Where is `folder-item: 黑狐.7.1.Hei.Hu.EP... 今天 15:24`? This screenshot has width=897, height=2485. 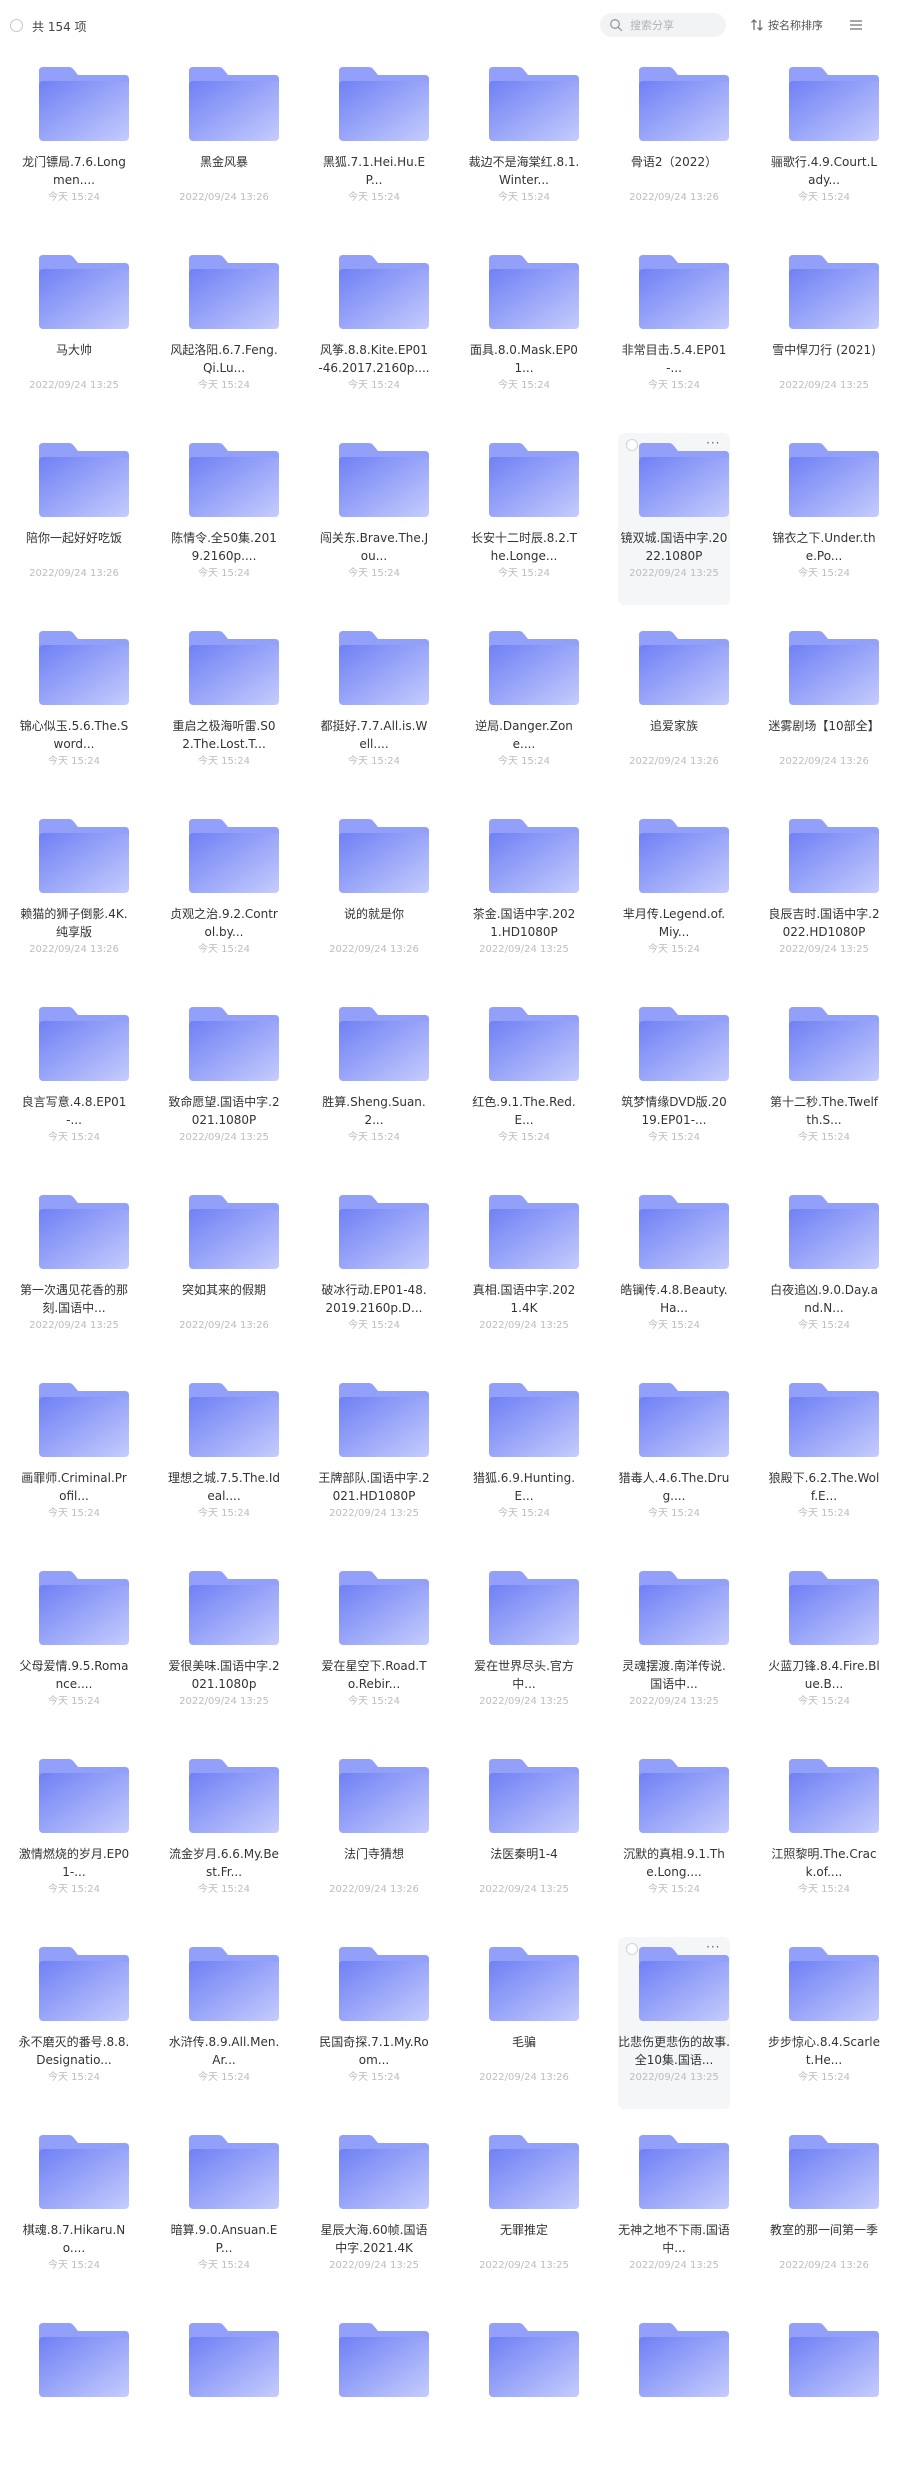
folder-item: 黑狐.7.1.Hei.Hu.EP... 今天 15:24 is located at coordinates (374, 143).